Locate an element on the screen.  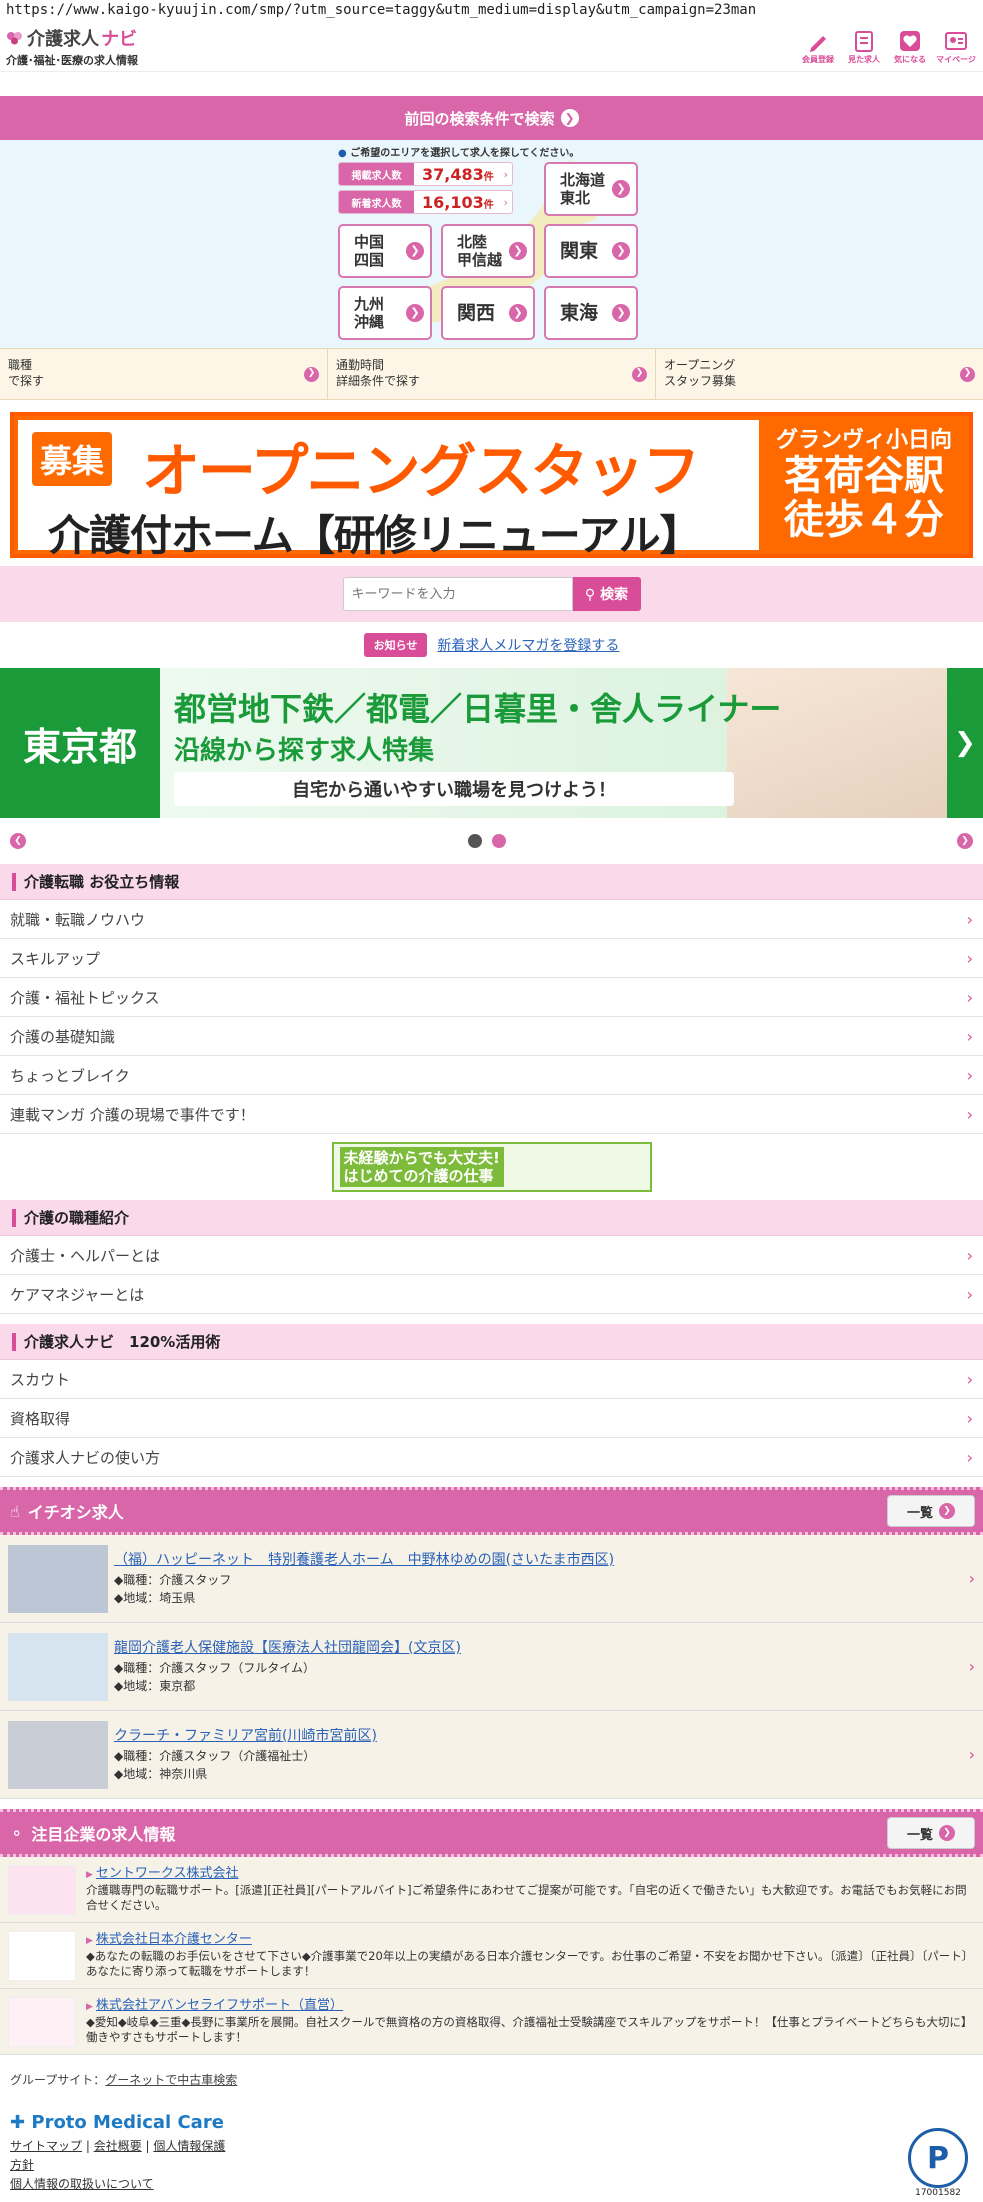
link-line2: で探す is located at coordinates (26, 381).